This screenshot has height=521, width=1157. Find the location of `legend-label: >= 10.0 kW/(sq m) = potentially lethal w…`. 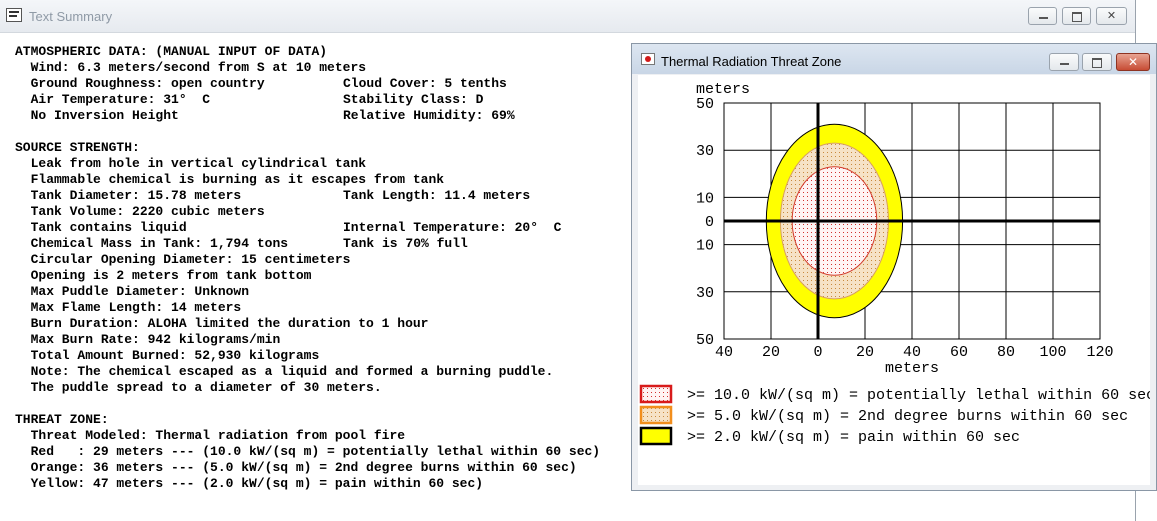

legend-label: >= 10.0 kW/(sq m) = potentially lethal w… is located at coordinates (918, 395).